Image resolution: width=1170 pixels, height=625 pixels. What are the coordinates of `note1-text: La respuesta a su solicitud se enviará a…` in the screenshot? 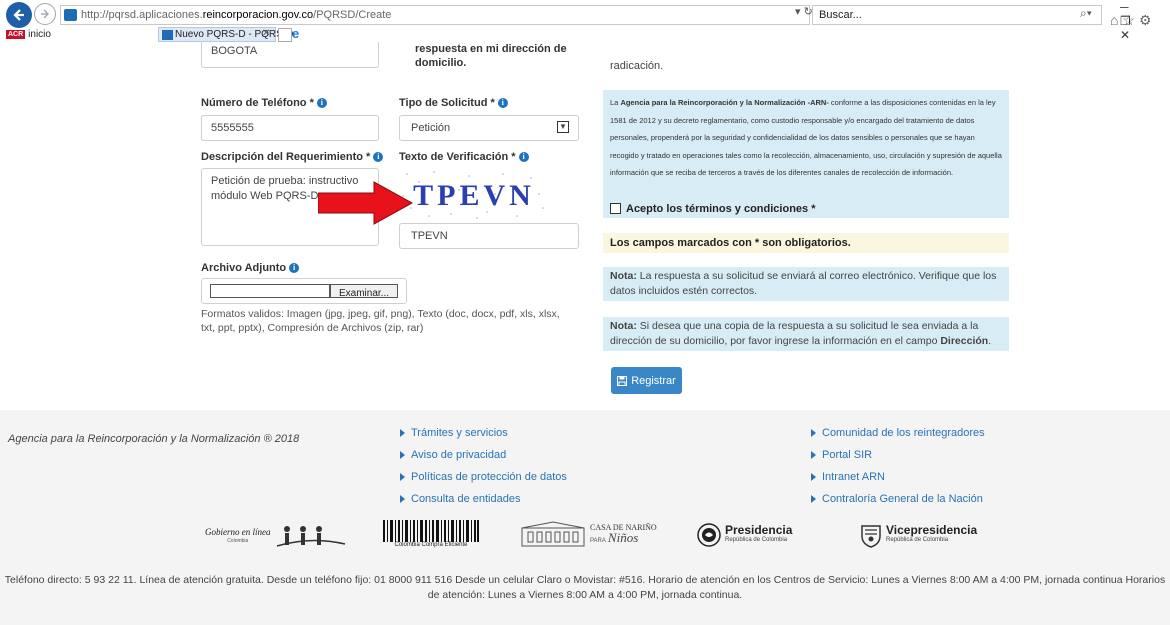 It's located at (803, 283).